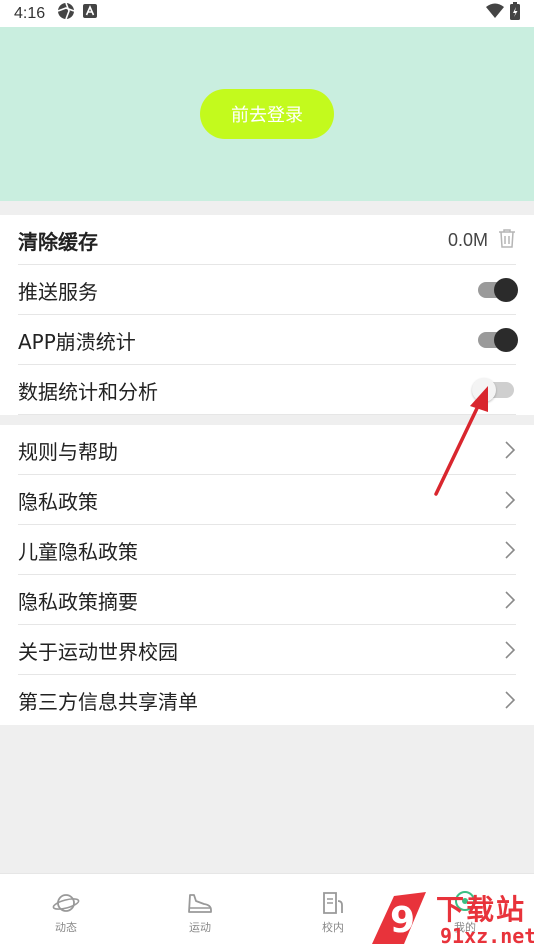  What do you see at coordinates (200, 903) in the screenshot?
I see `shoe-icon` at bounding box center [200, 903].